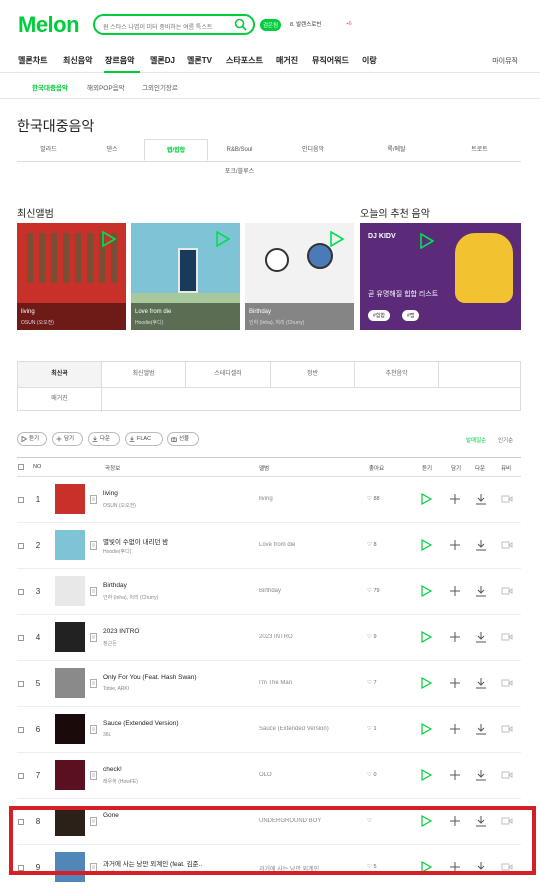  I want to click on sort-popular: 인기순, so click(505, 440).